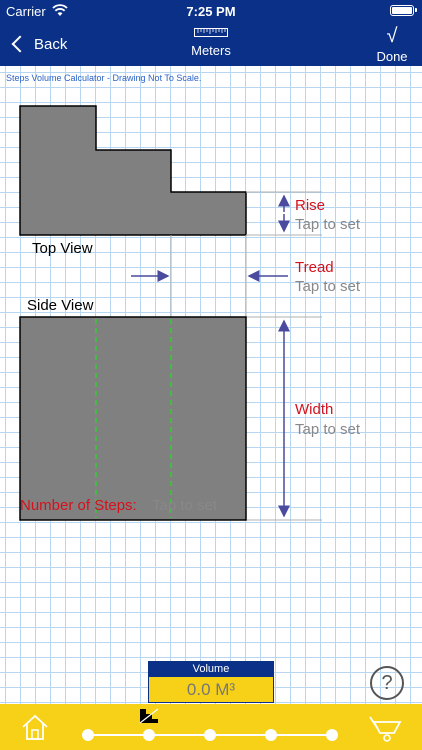 This screenshot has width=422, height=750. I want to click on volume-value: 0.0 M³, so click(211, 689).